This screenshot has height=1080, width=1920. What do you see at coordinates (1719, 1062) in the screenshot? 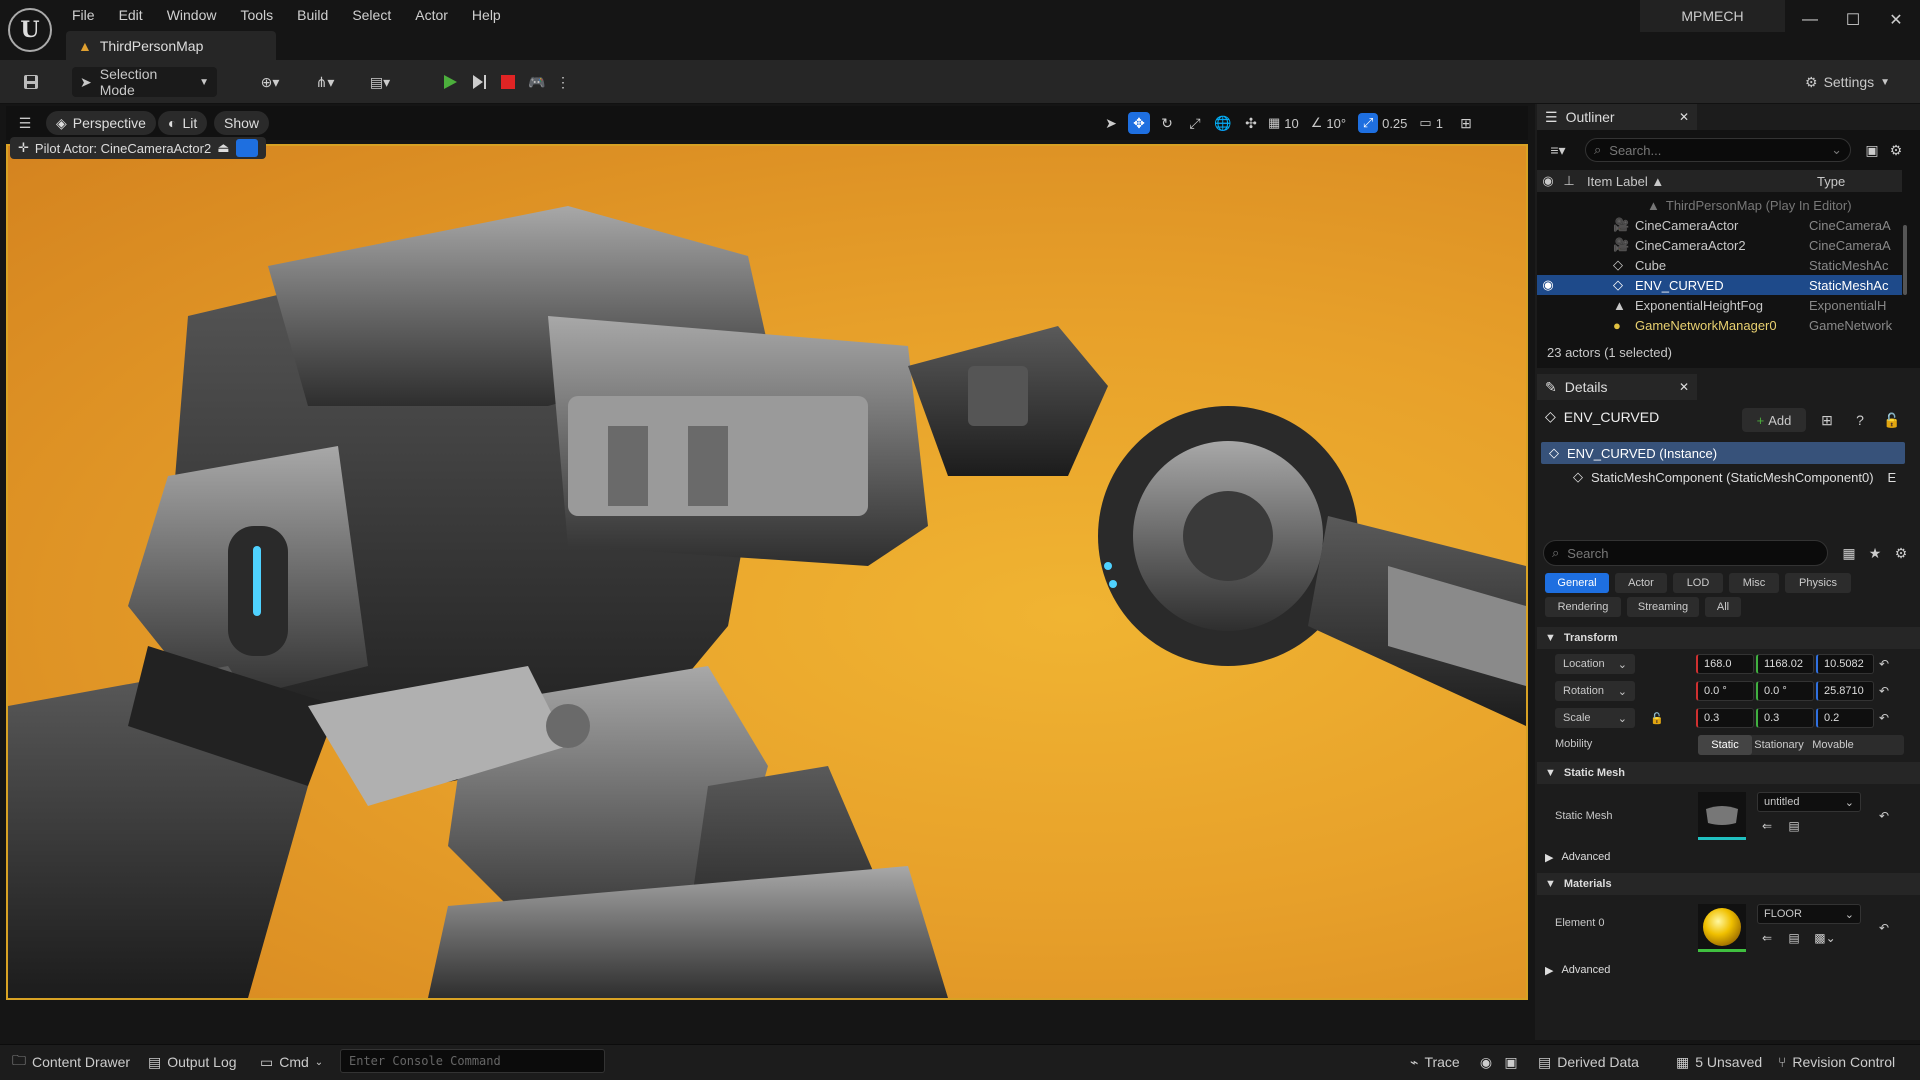
I see `unsaved-button: ▦ 5 Unsaved` at bounding box center [1719, 1062].